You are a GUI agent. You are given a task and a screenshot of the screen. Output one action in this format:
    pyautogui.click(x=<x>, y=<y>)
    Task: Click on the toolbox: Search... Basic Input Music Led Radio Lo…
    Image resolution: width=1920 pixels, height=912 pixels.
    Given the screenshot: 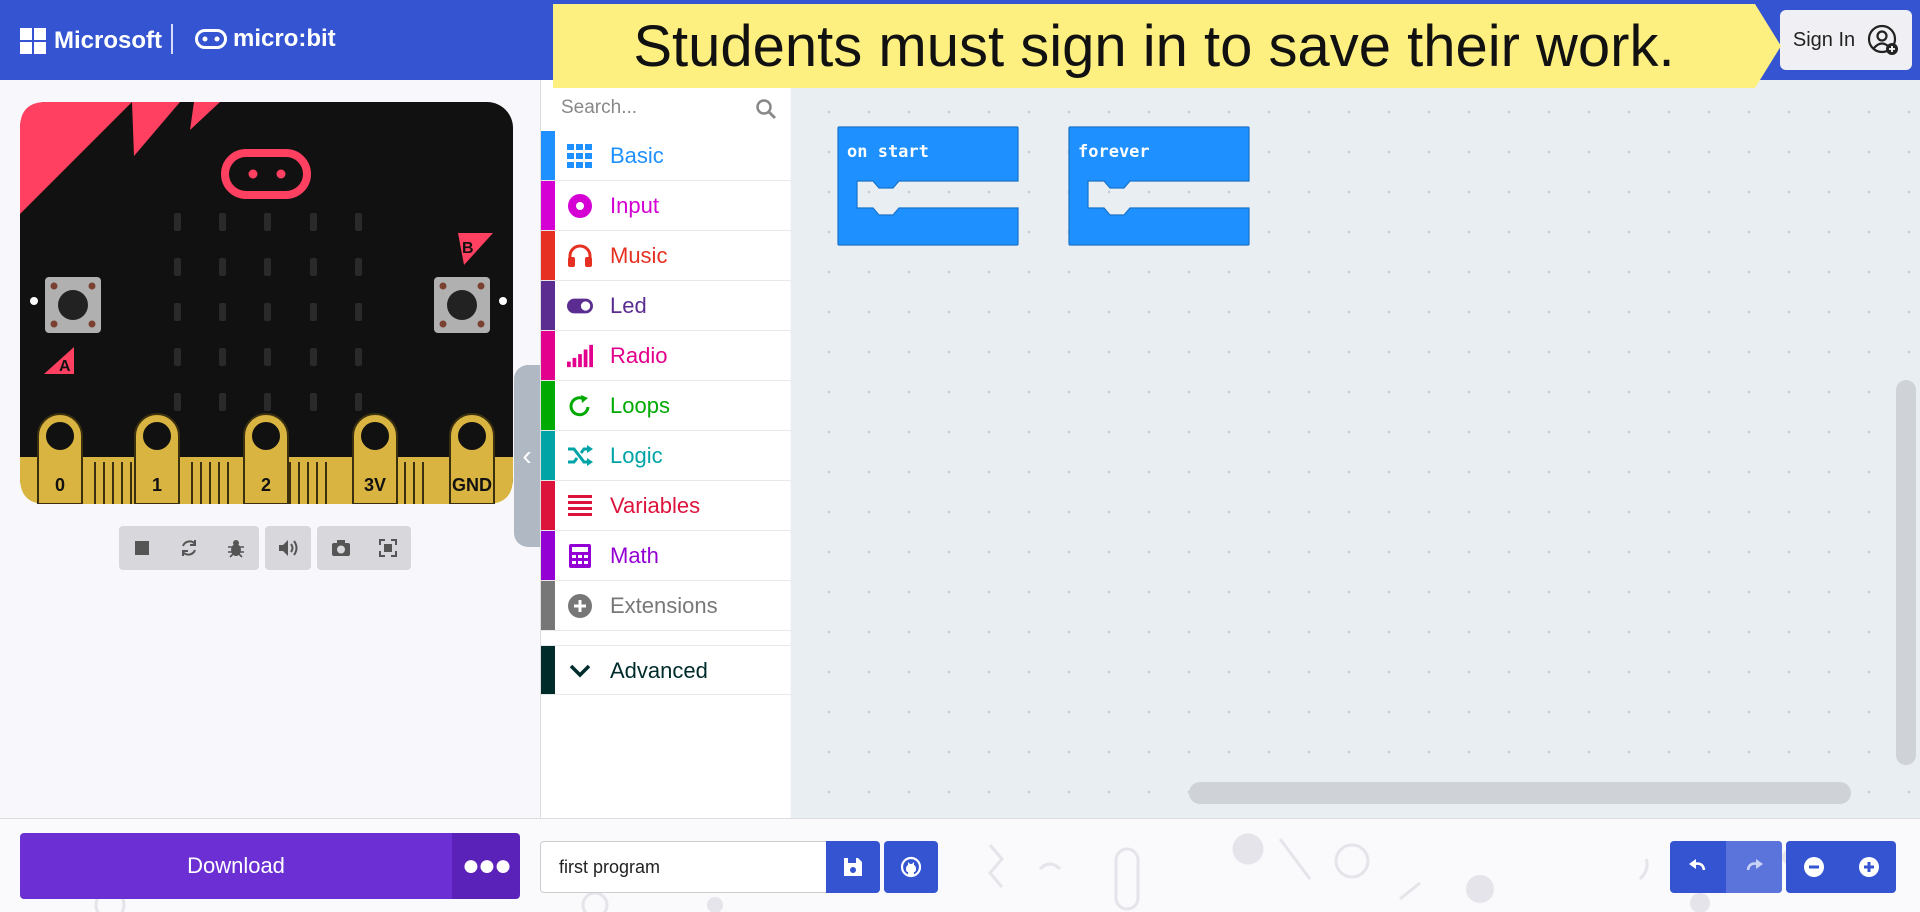 What is the action you would take?
    pyautogui.click(x=665, y=449)
    